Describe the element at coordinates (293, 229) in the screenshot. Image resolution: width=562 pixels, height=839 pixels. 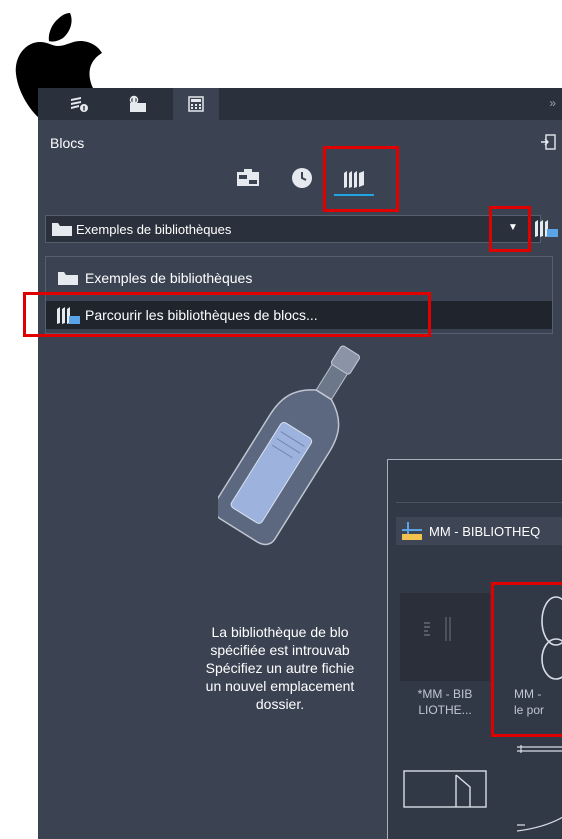
I see `library-selector: Exemples de bibliothèques` at that location.